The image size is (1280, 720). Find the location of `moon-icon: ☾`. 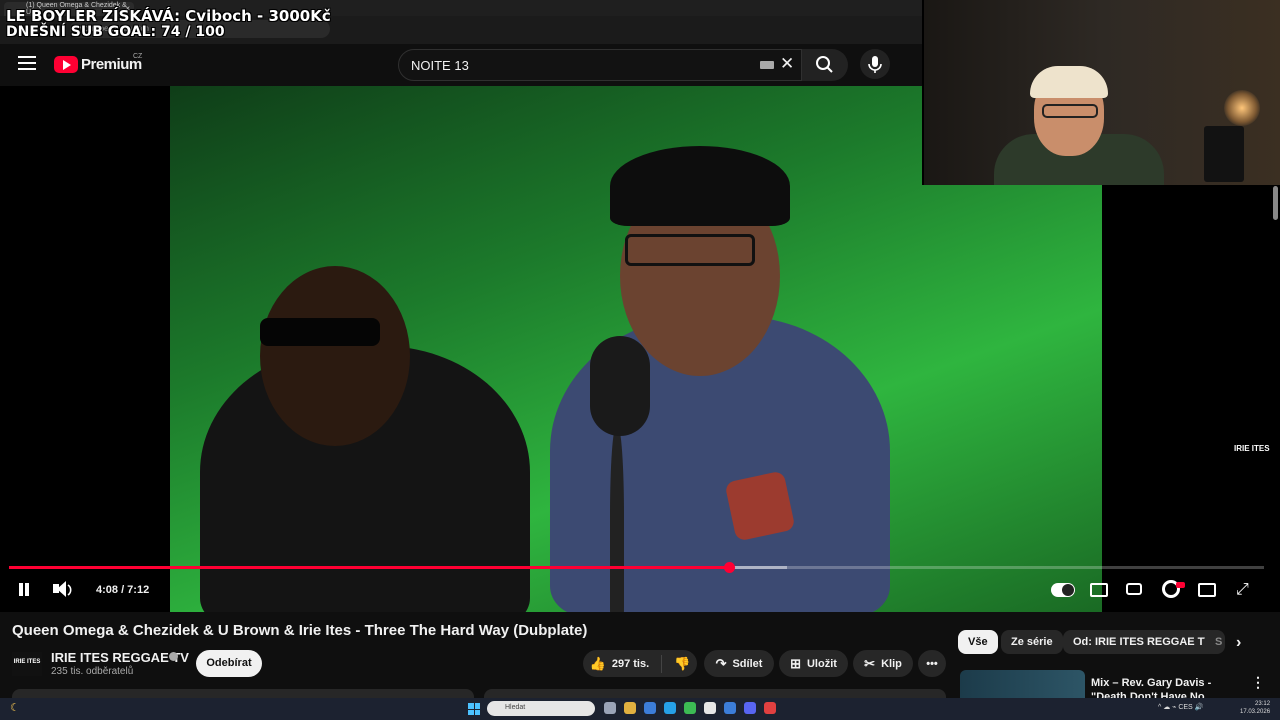

moon-icon: ☾ is located at coordinates (15, 707).